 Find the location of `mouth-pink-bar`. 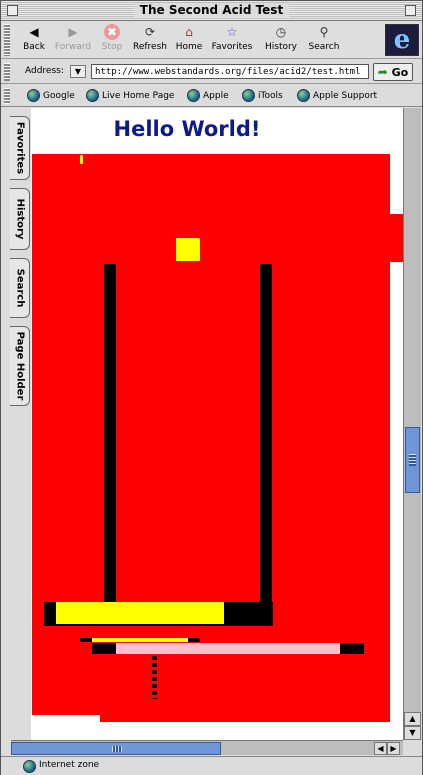

mouth-pink-bar is located at coordinates (228, 648).